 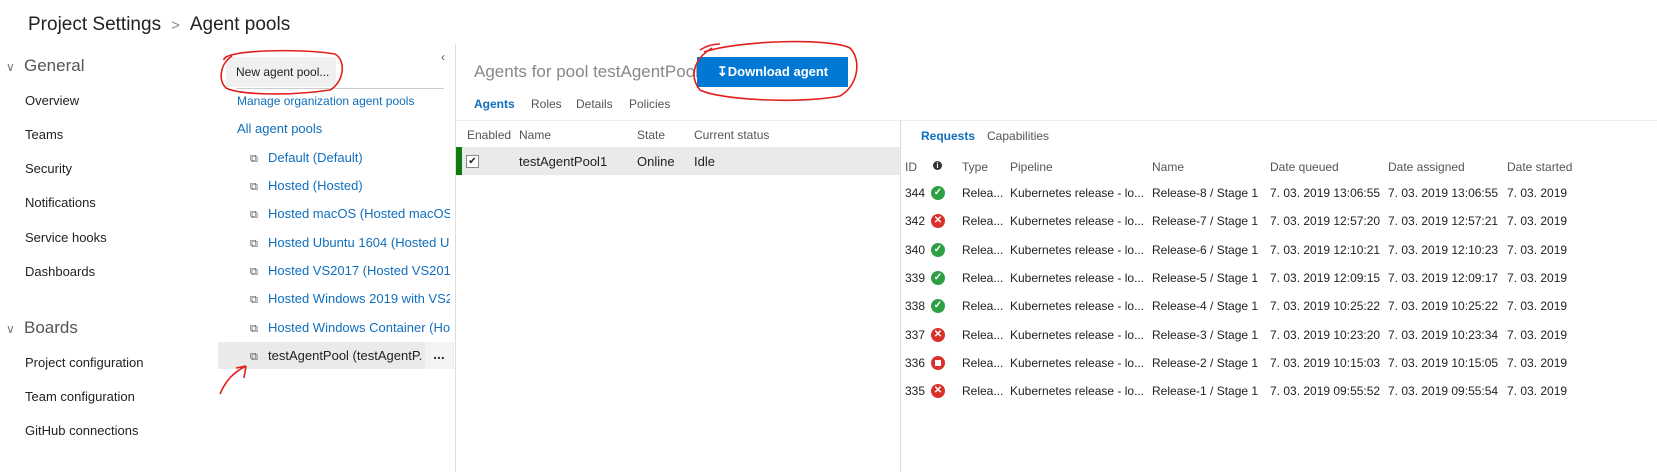 What do you see at coordinates (1056, 120) in the screenshot?
I see `divider` at bounding box center [1056, 120].